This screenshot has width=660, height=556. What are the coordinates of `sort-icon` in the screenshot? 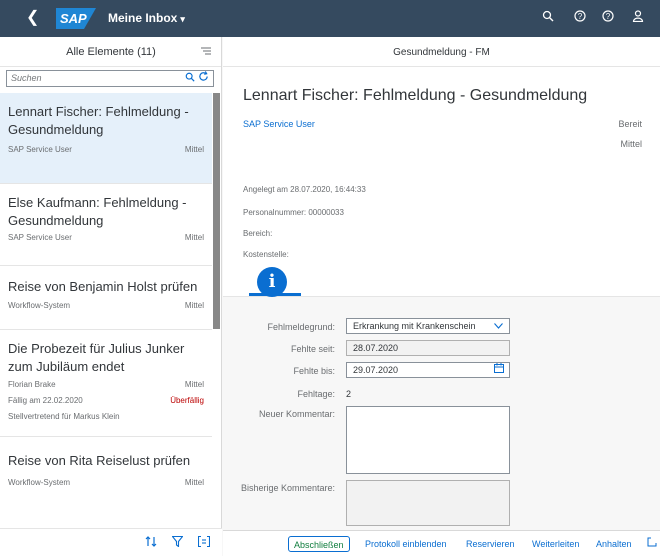 It's located at (151, 543).